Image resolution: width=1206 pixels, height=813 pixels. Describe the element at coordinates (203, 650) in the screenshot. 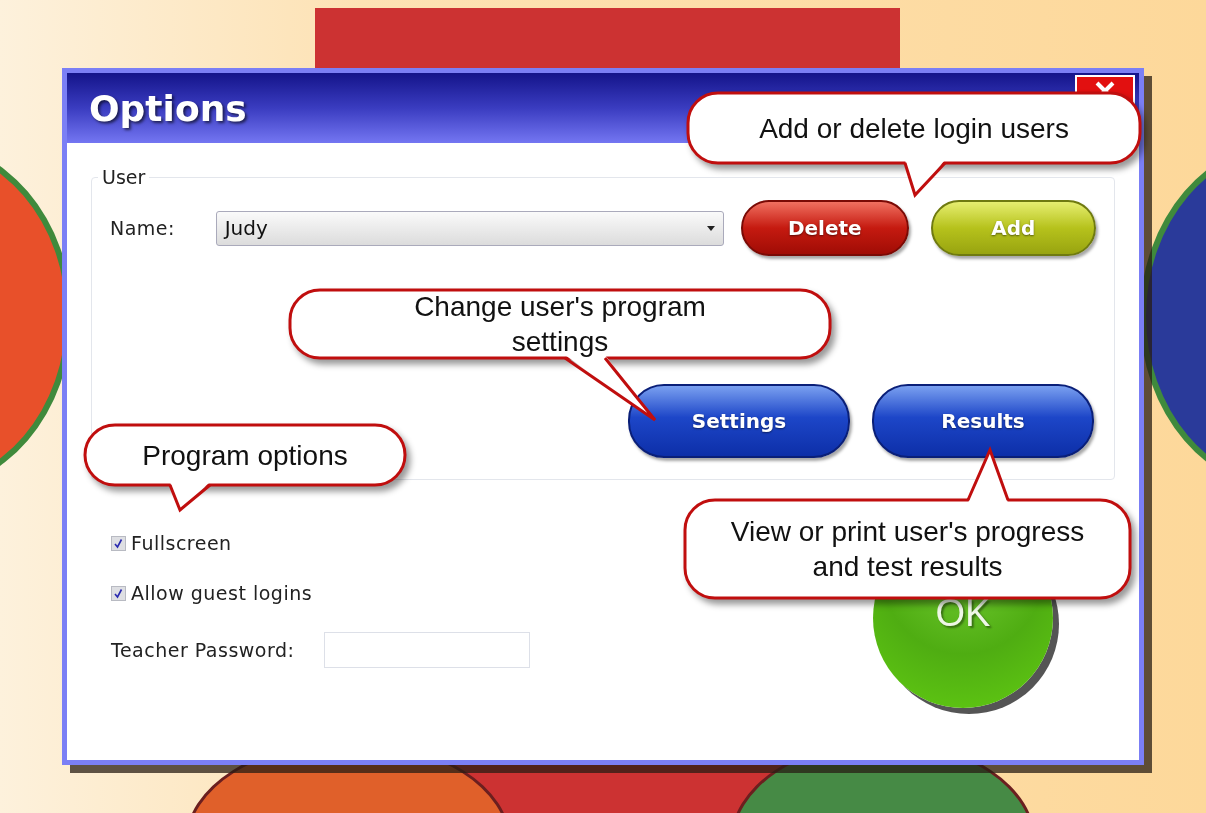

I see `password-label: Teacher Password:` at that location.